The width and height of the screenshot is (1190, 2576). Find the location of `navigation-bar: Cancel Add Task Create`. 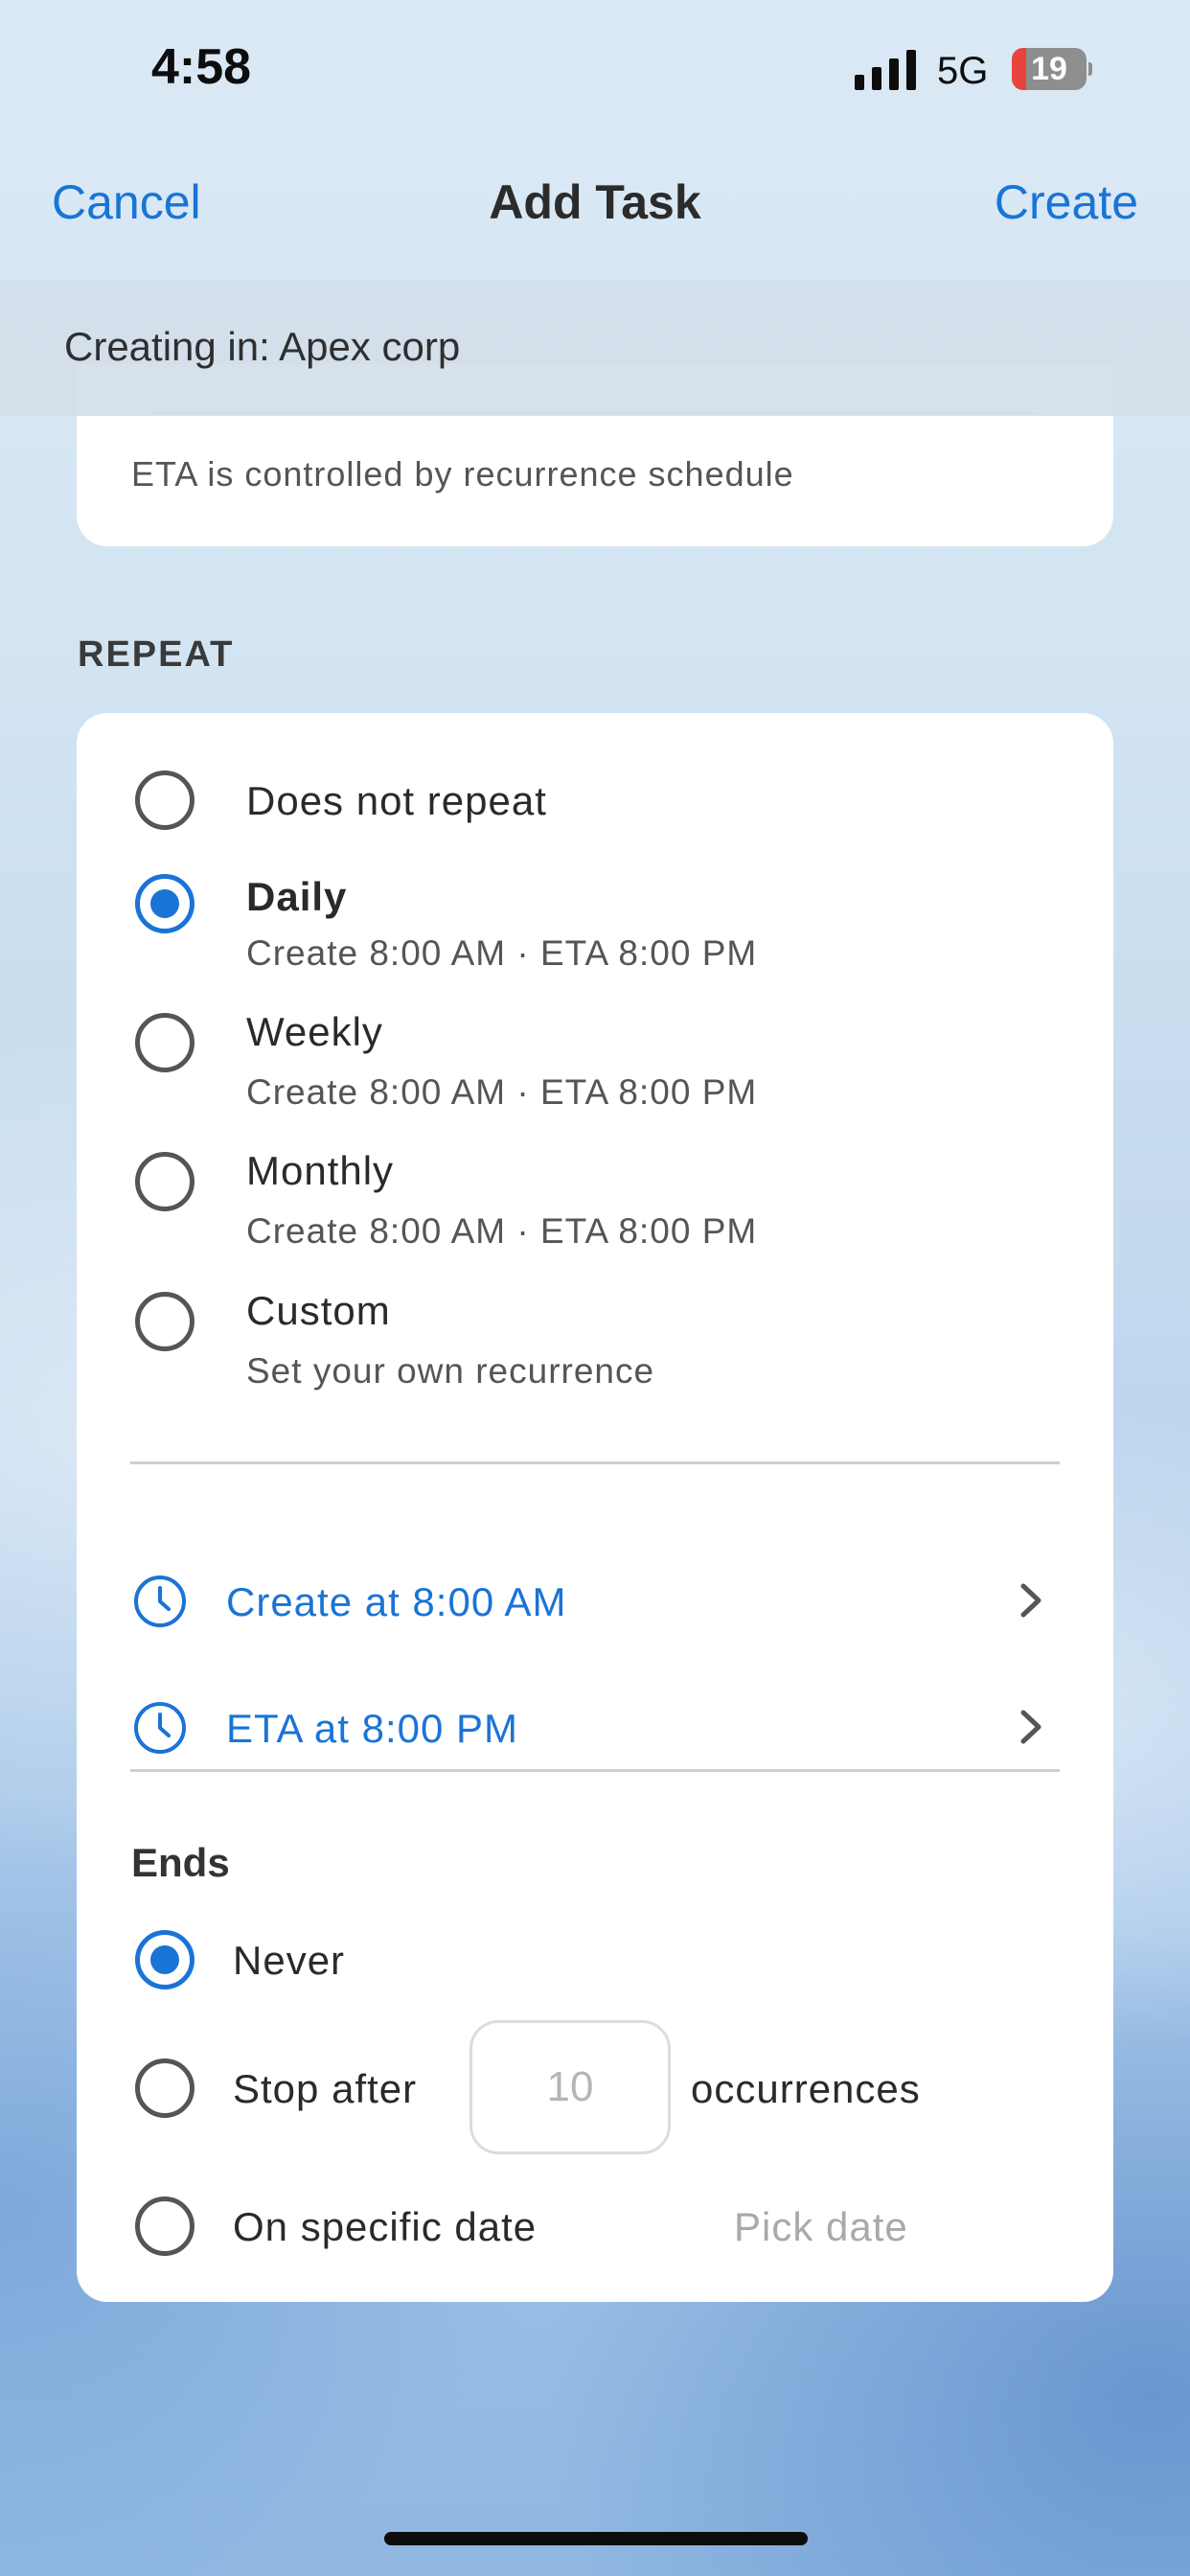

navigation-bar: Cancel Add Task Create is located at coordinates (595, 212).